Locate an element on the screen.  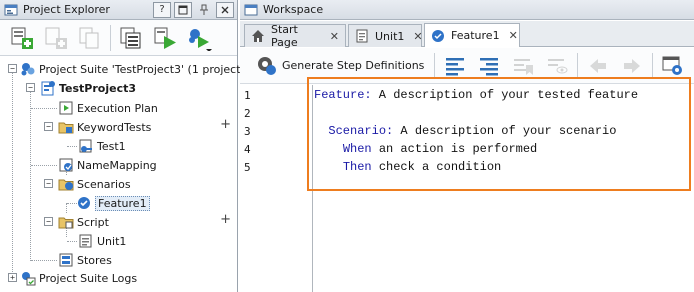
suite-logs-expander: + is located at coordinates (12, 277).